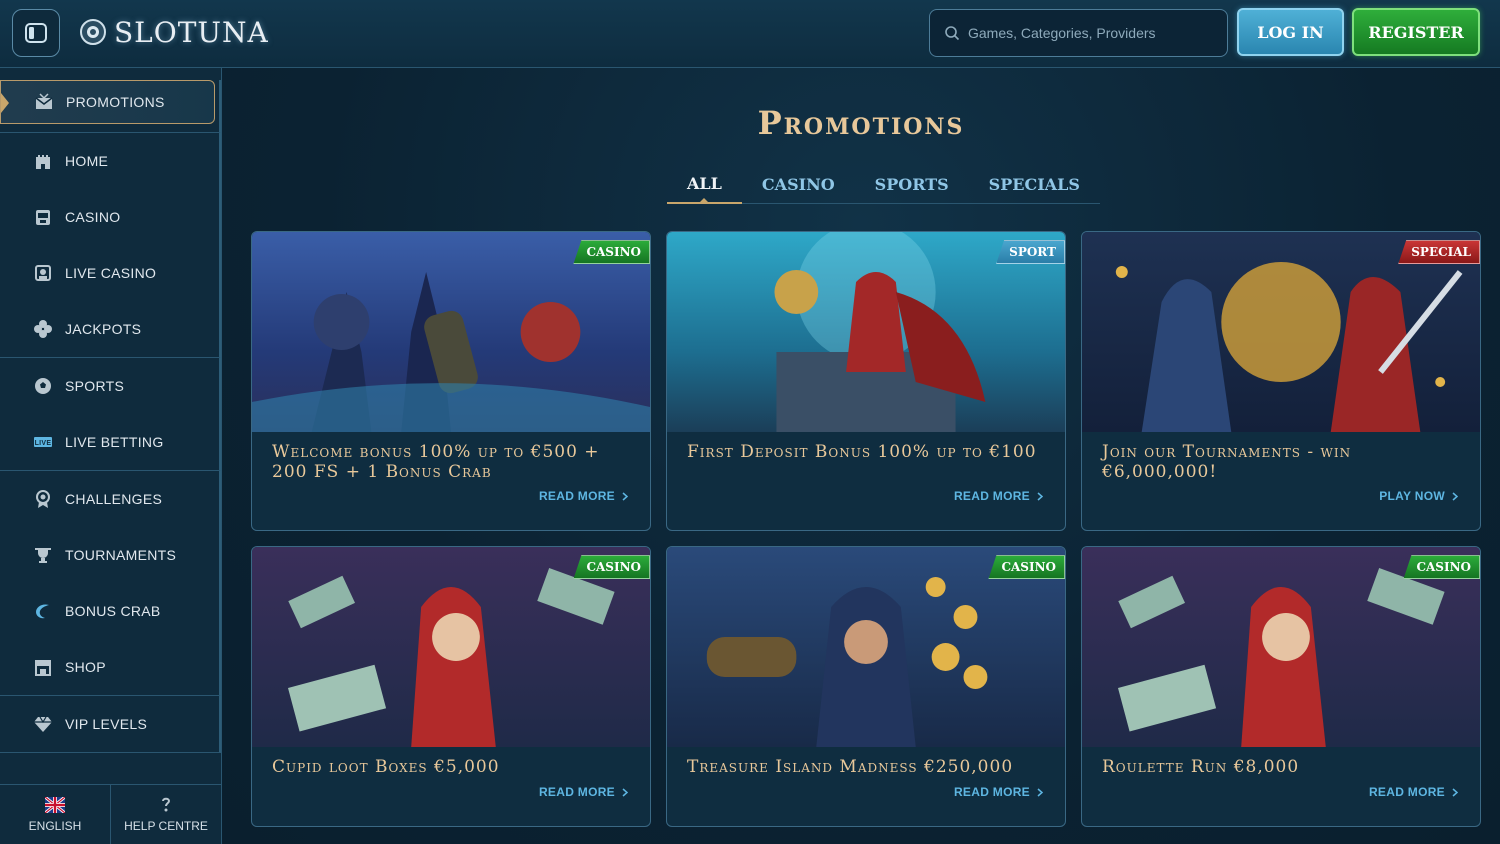 The width and height of the screenshot is (1500, 844). What do you see at coordinates (43, 499) in the screenshot?
I see `medal-icon` at bounding box center [43, 499].